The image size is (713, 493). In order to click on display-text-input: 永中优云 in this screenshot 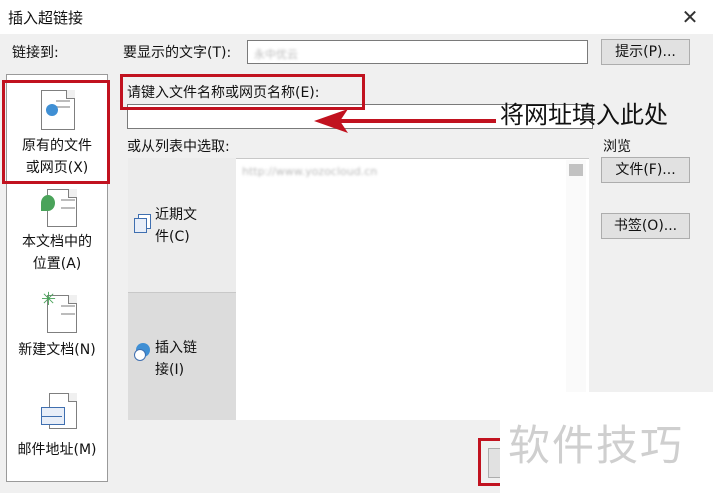, I will do `click(417, 52)`.